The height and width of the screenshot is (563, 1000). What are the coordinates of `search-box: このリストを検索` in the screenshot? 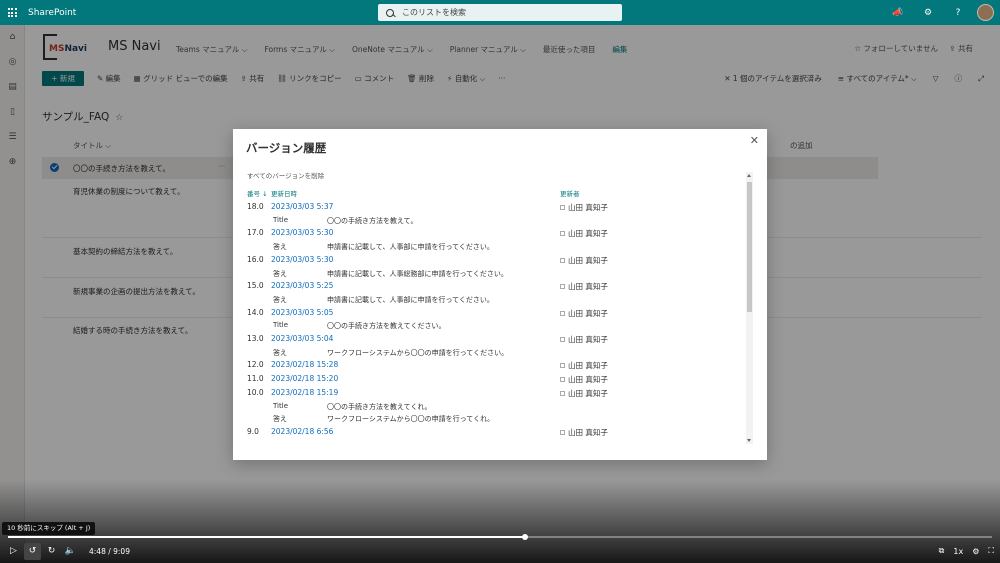 It's located at (500, 12).